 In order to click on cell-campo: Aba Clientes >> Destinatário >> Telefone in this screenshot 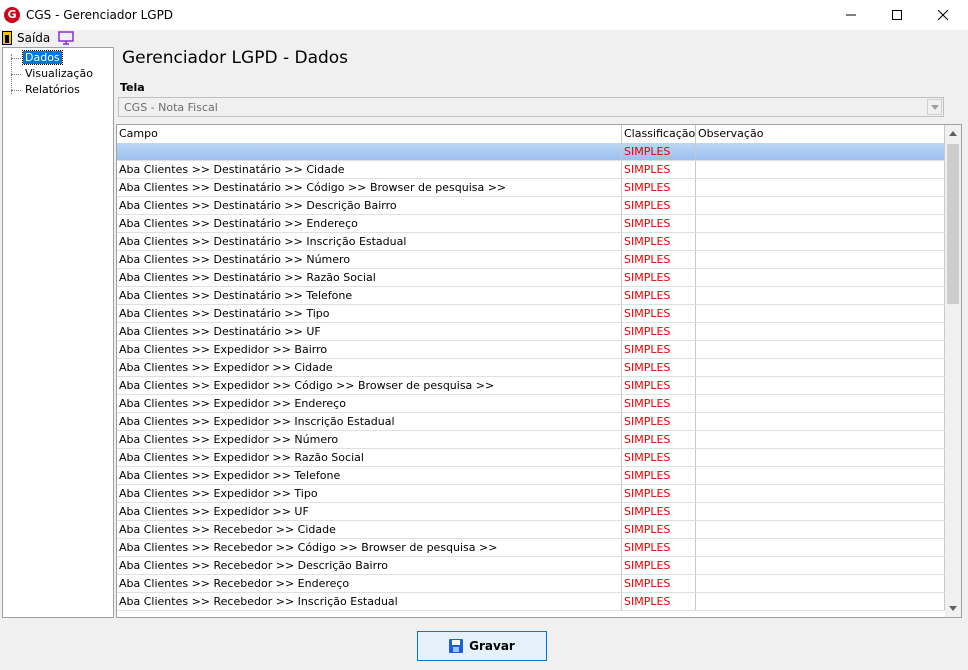, I will do `click(369, 295)`.